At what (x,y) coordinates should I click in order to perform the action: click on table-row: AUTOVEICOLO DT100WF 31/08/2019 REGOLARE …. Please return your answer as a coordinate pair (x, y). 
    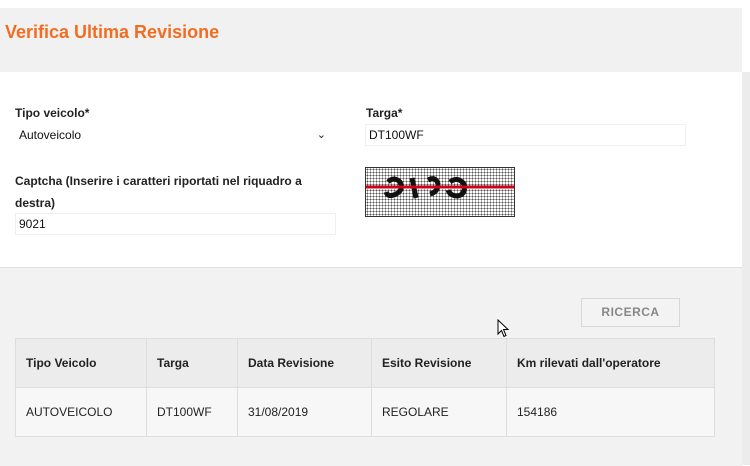
    Looking at the image, I should click on (365, 412).